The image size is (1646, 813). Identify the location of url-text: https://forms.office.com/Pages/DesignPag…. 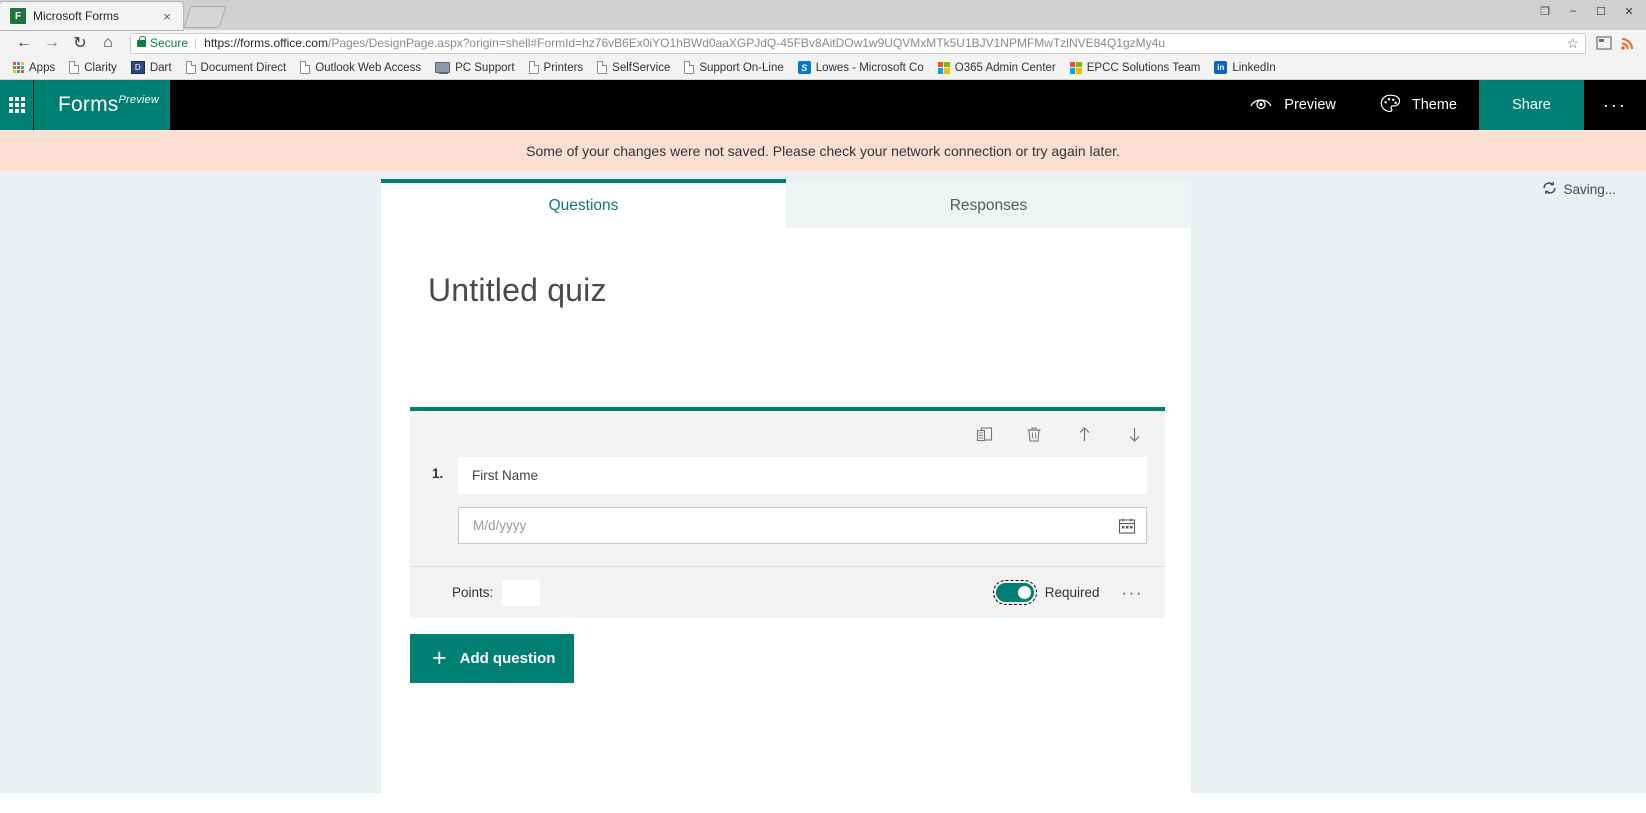
(882, 43).